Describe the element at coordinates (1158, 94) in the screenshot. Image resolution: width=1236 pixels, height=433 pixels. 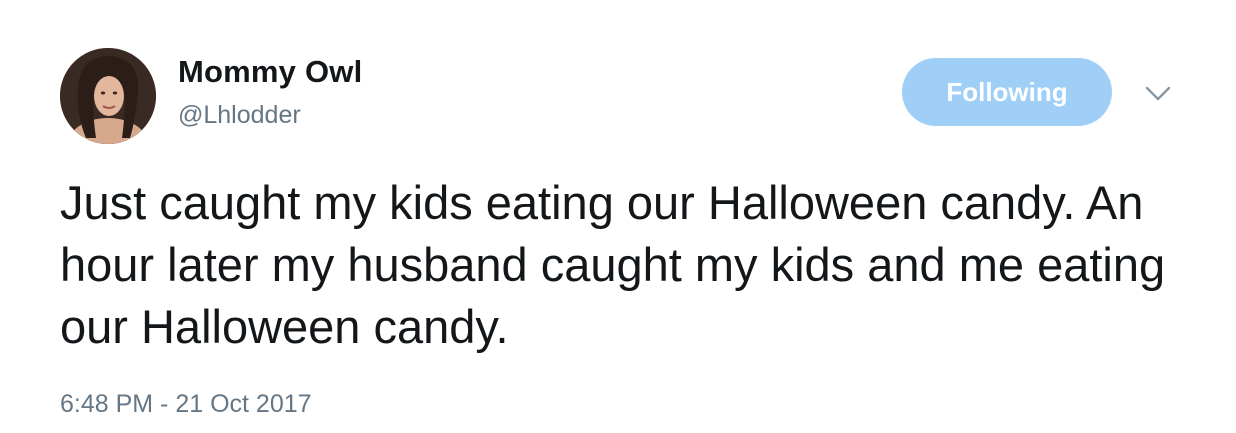
I see `chevron-down-icon` at that location.